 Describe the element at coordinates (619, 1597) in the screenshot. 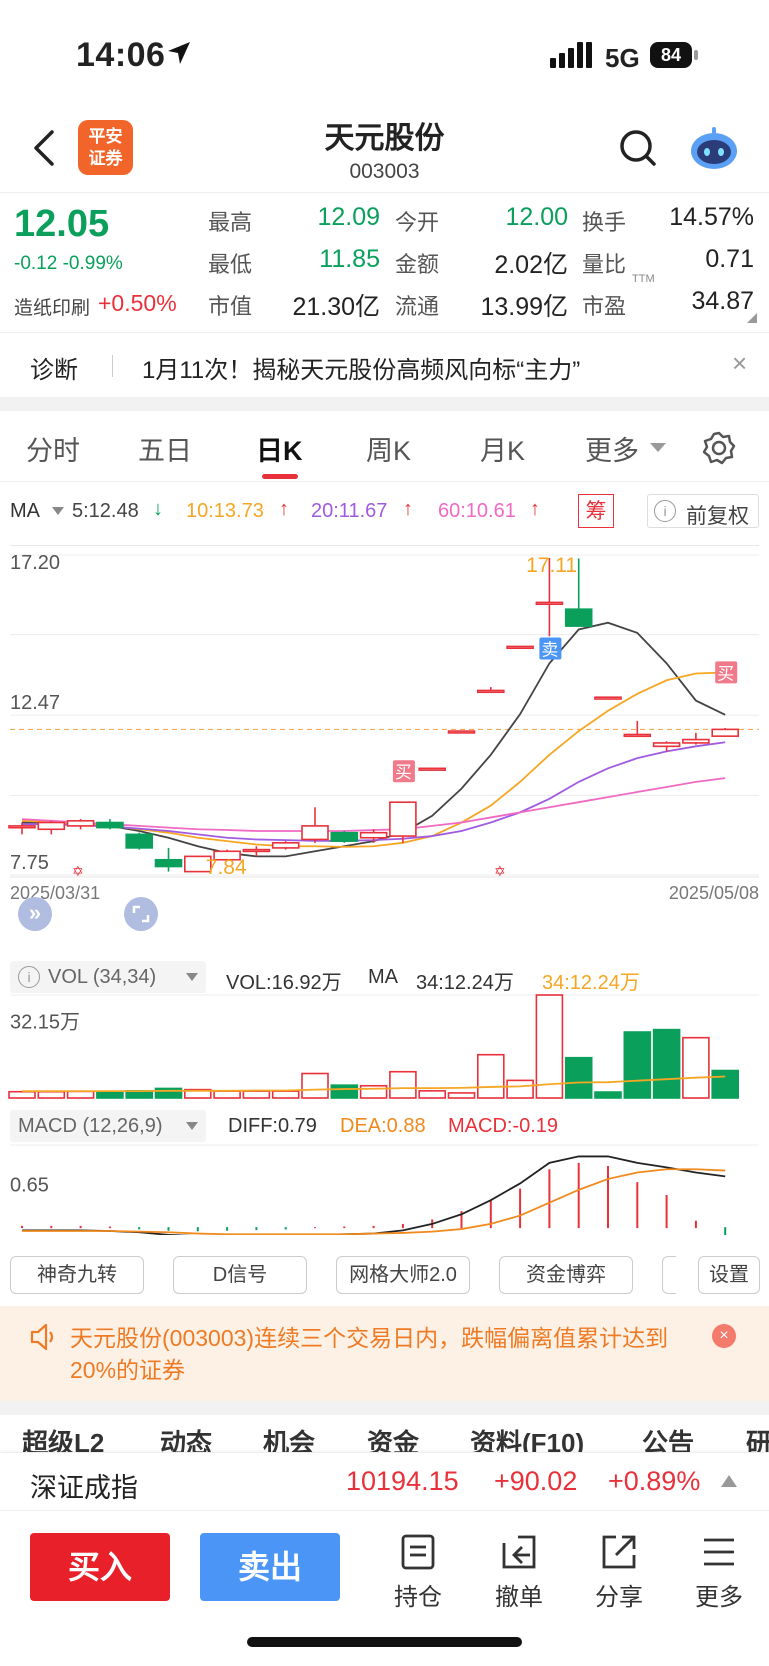

I see `share-label: 分享` at that location.